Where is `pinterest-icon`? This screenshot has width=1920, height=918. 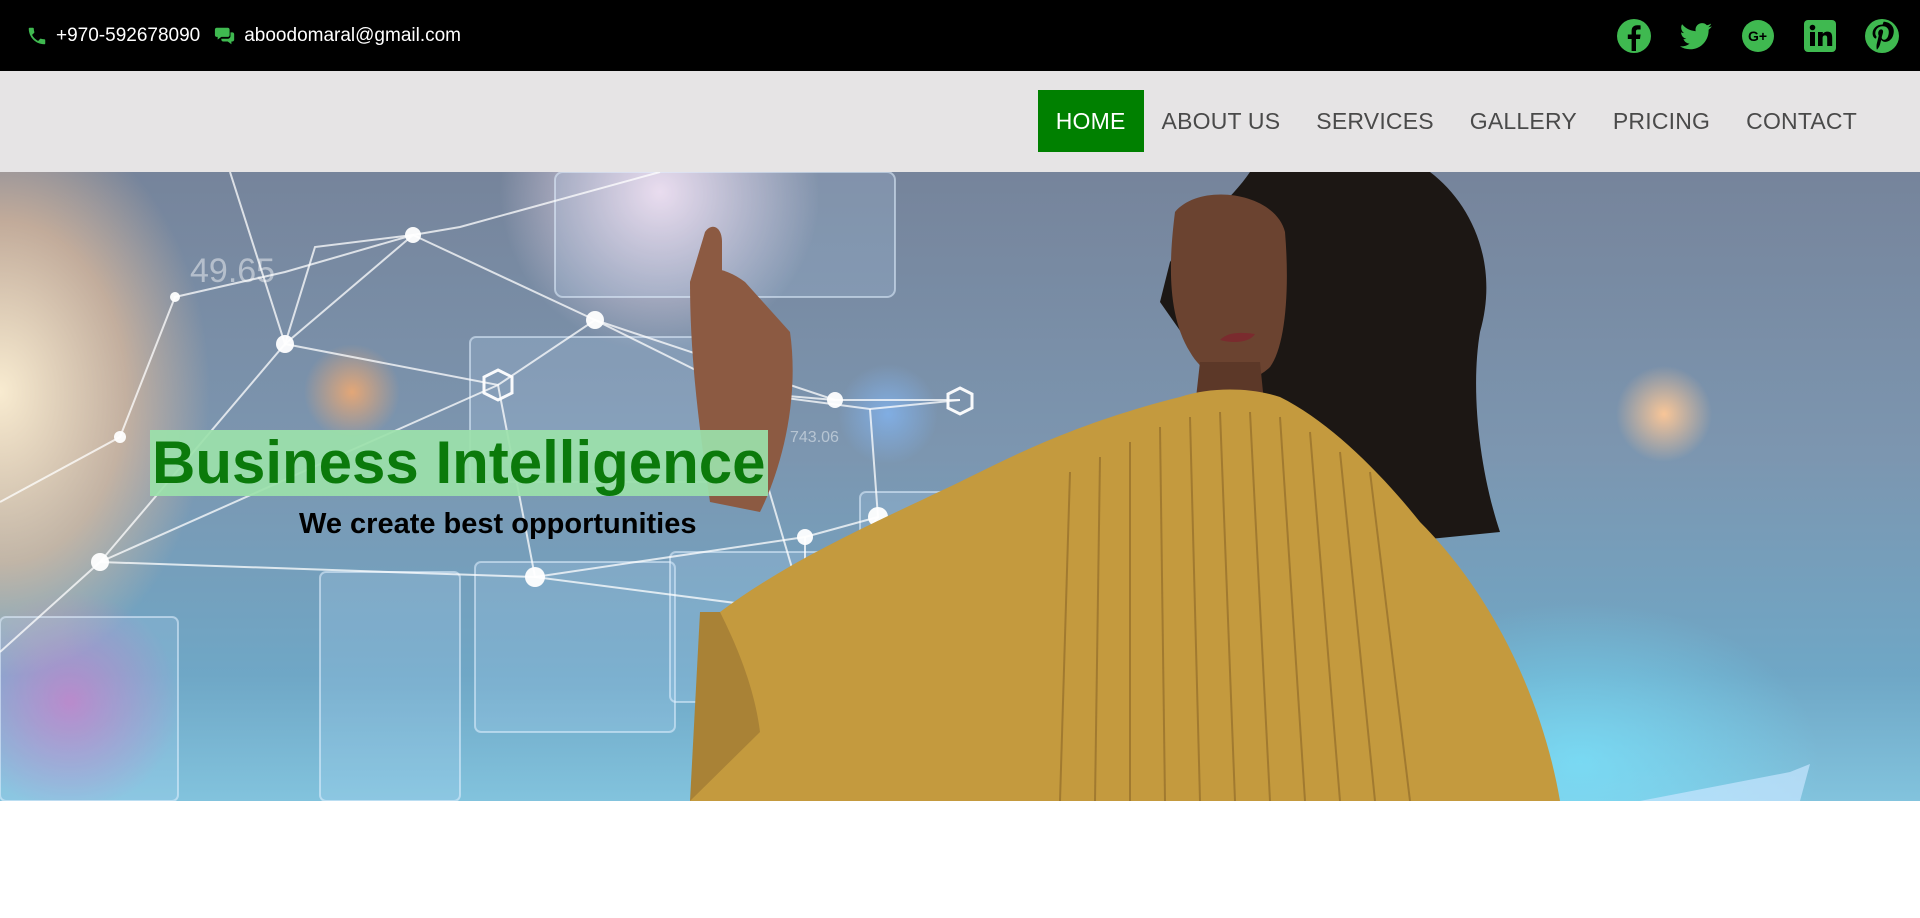 pinterest-icon is located at coordinates (1882, 35).